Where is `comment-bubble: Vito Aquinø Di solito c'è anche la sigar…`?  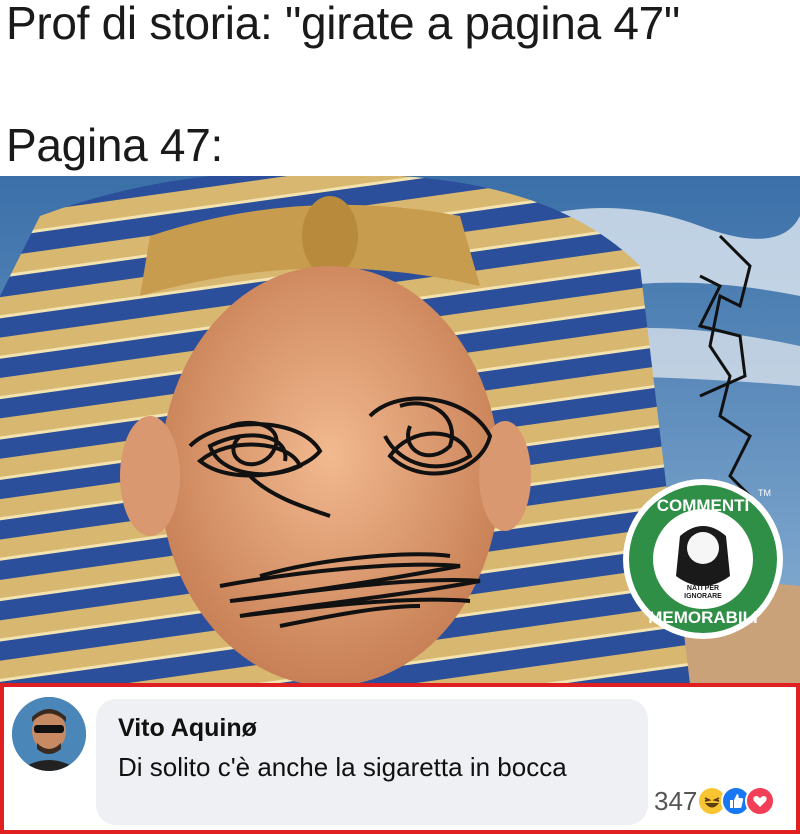 comment-bubble: Vito Aquinø Di solito c'è anche la sigar… is located at coordinates (372, 762).